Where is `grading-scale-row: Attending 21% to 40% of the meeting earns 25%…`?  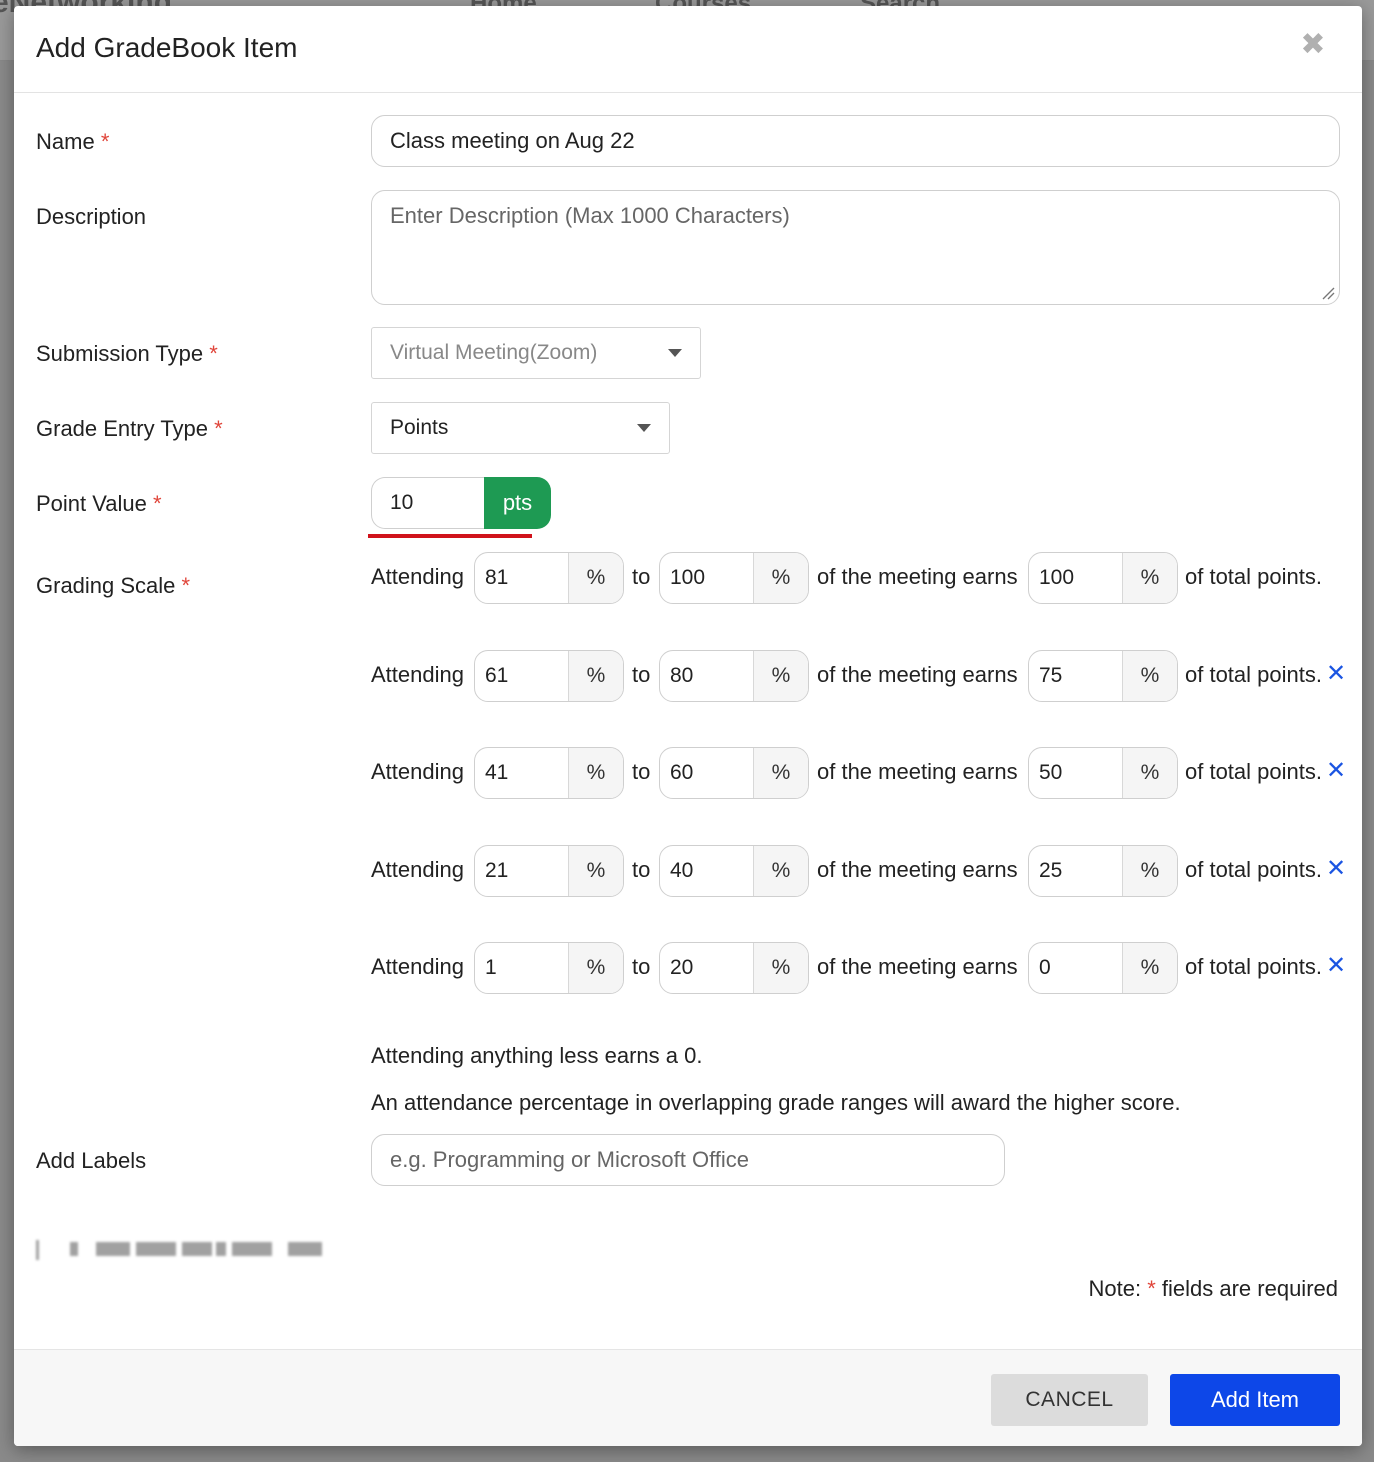
grading-scale-row: Attending 21% to 40% of the meeting earns 25%… is located at coordinates (866, 871).